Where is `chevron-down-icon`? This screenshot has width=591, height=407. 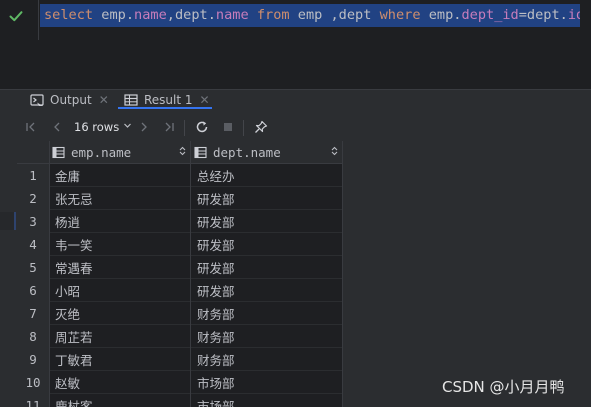
chevron-down-icon is located at coordinates (127, 127).